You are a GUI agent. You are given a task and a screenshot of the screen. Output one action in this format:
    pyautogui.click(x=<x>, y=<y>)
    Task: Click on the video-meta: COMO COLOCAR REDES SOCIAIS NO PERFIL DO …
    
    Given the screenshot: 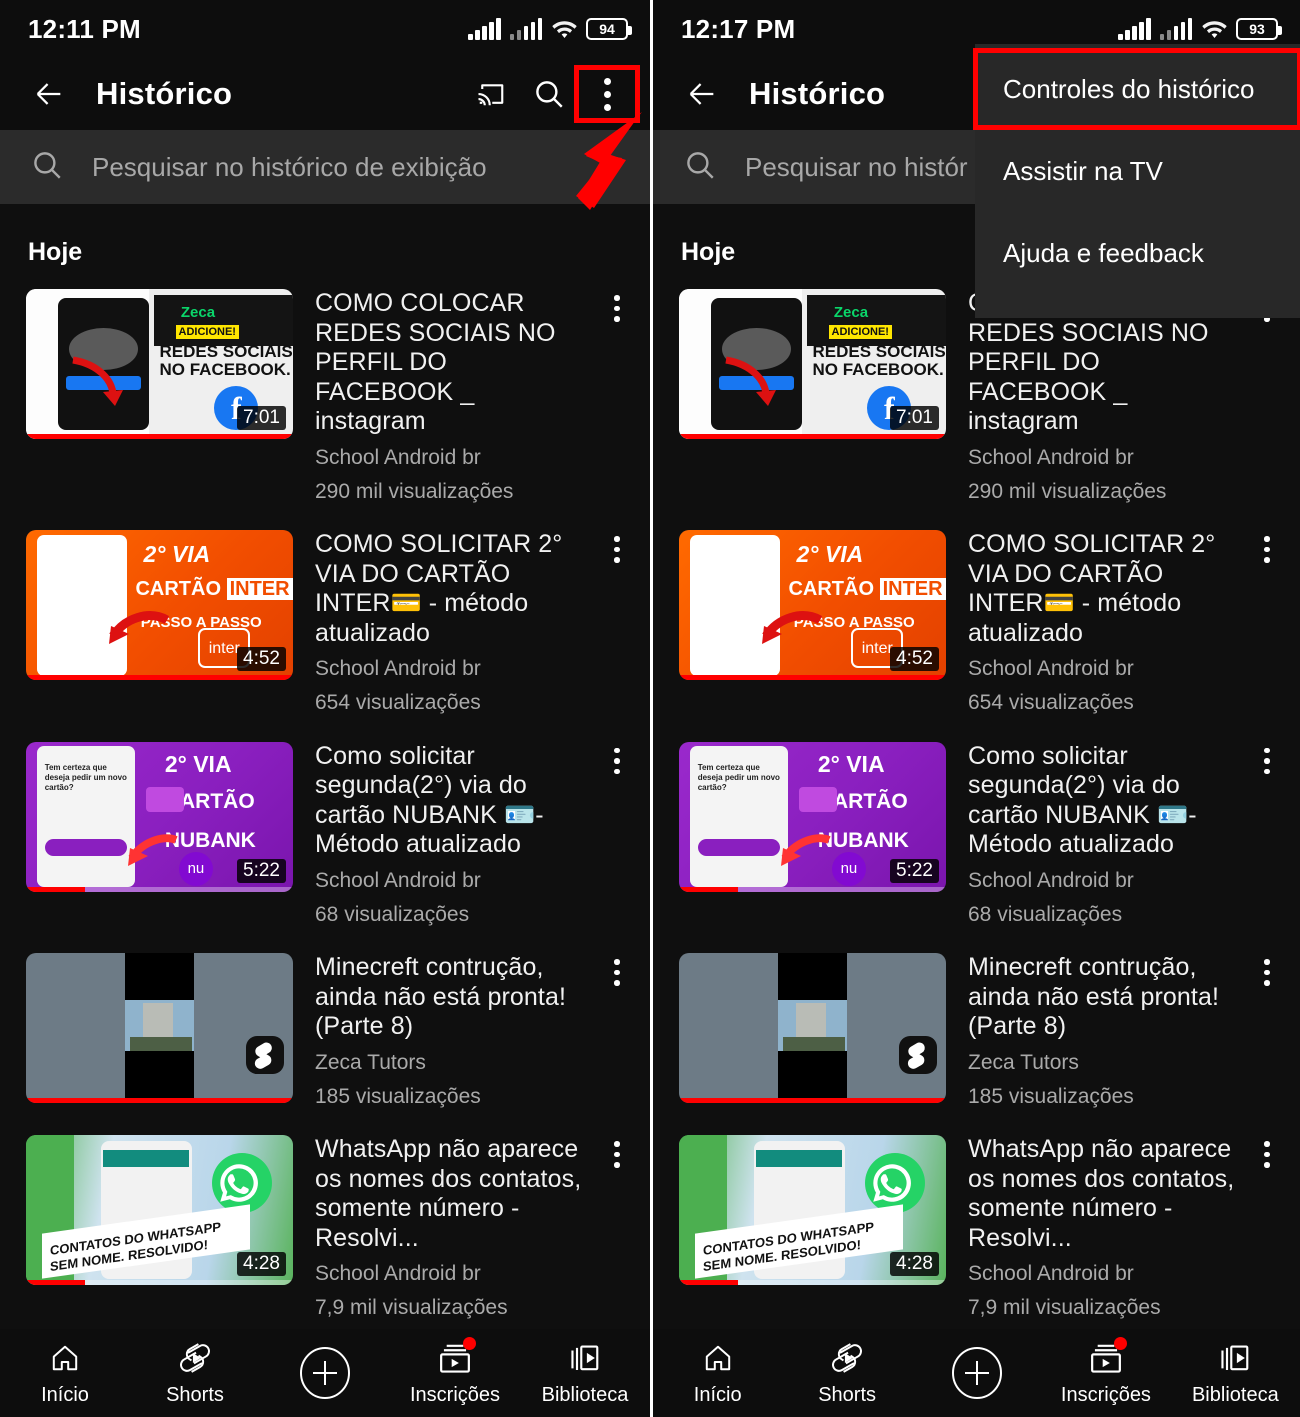 What is the action you would take?
    pyautogui.click(x=1097, y=397)
    